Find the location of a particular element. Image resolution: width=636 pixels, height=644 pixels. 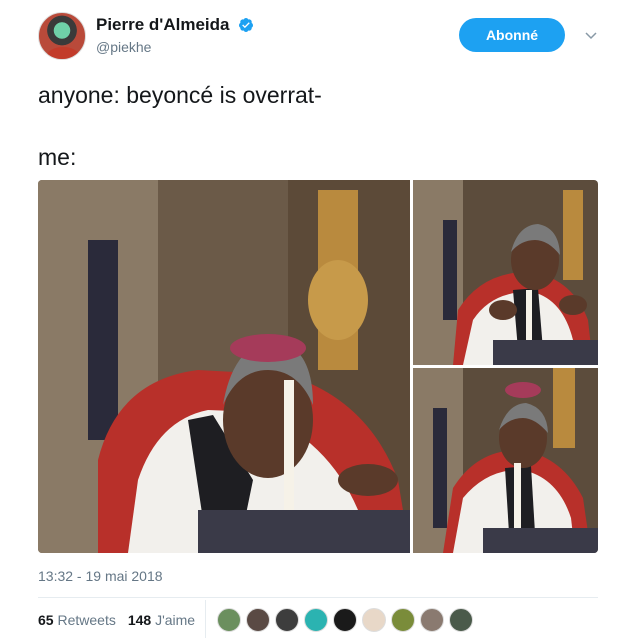

verified-badge-icon is located at coordinates (245, 25).